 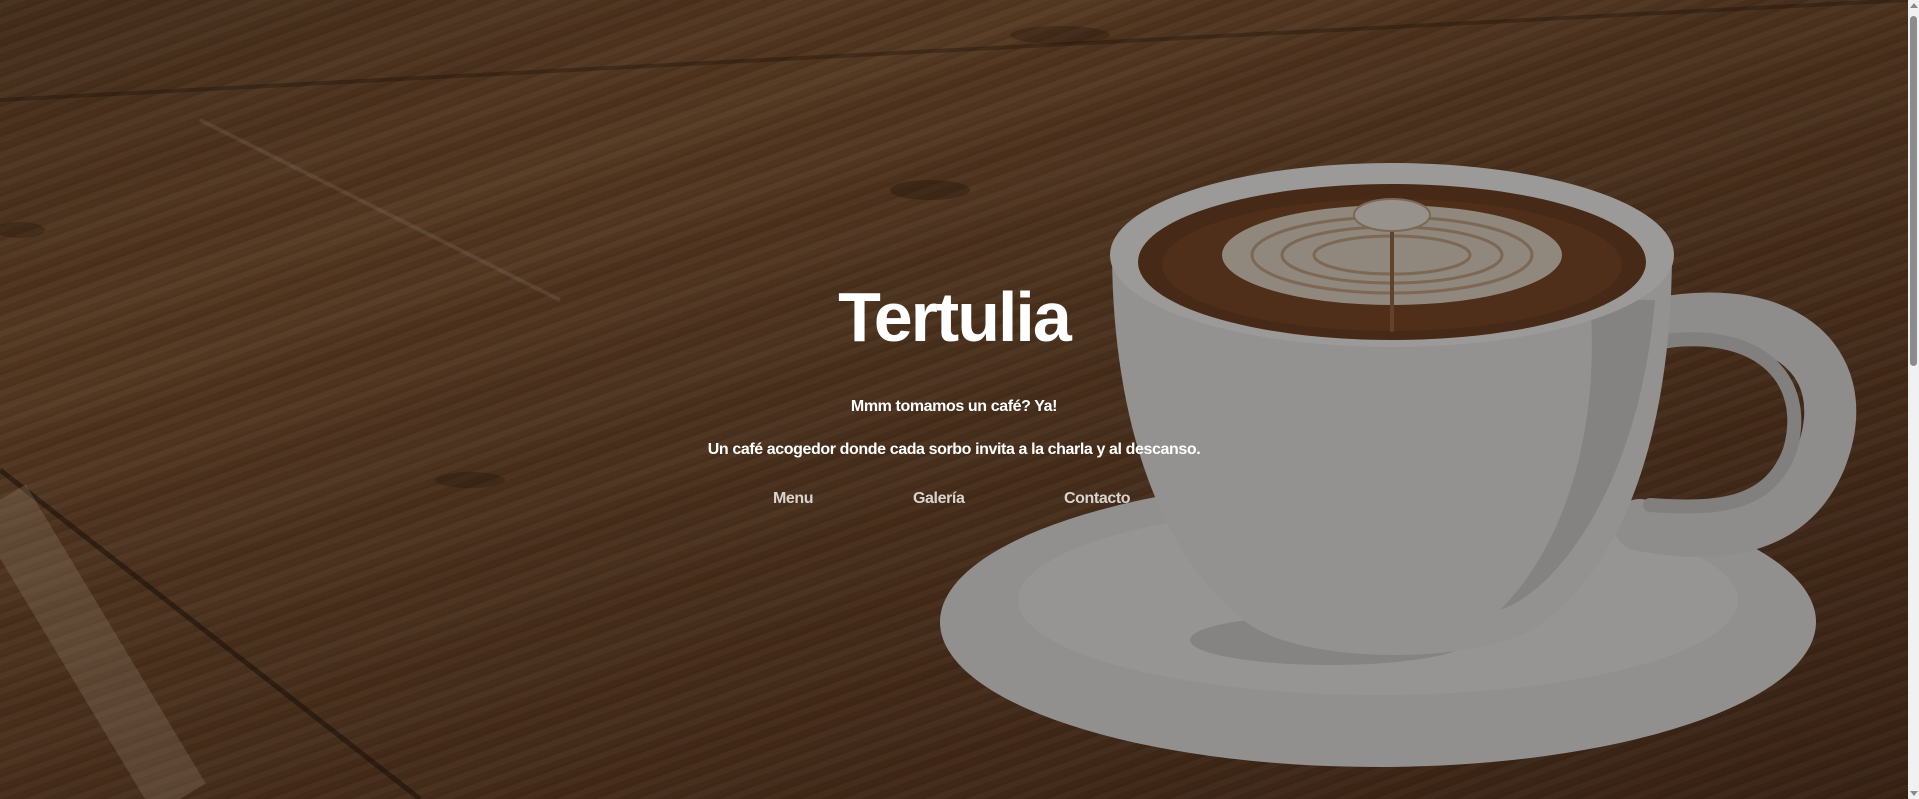 What do you see at coordinates (1914, 5) in the screenshot?
I see `scroll-up-arrow-icon` at bounding box center [1914, 5].